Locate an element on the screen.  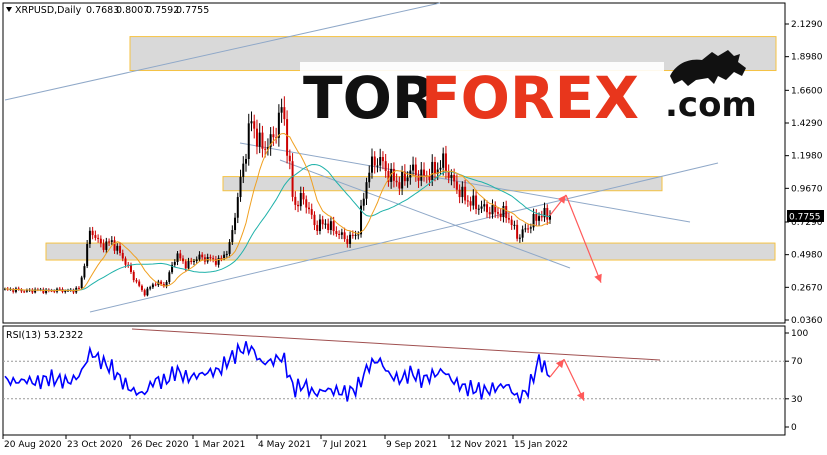
date-tick-label: 12 Nov 2021 is located at coordinates (479, 445).